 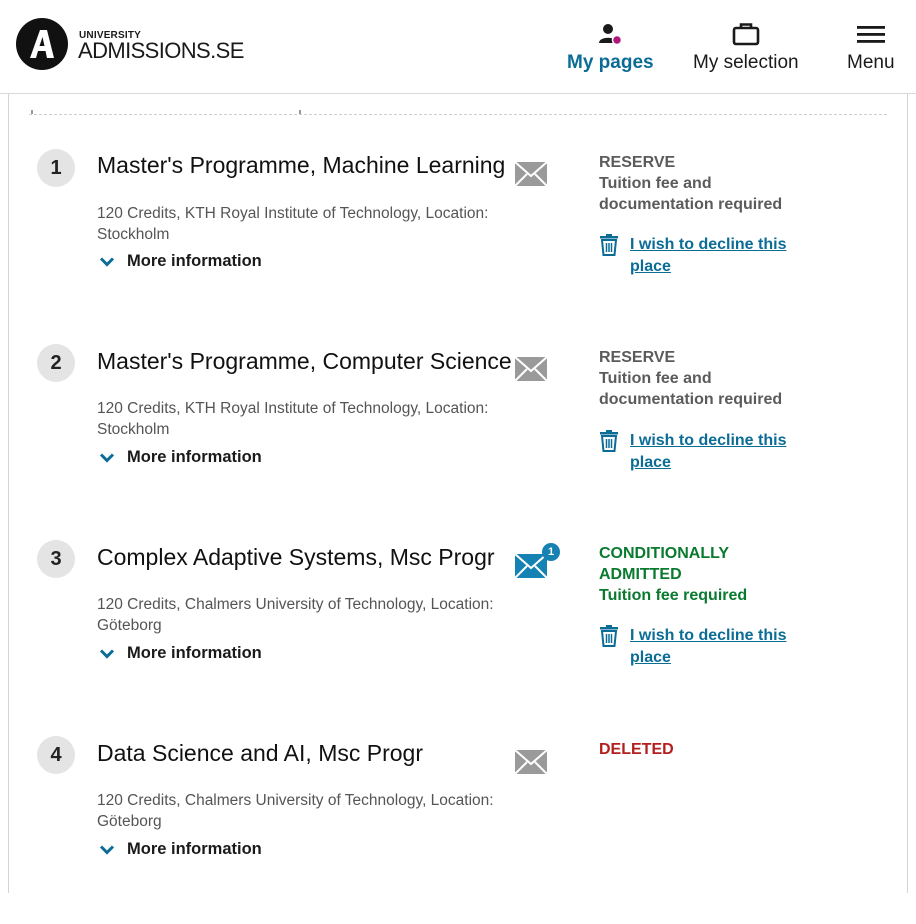 I want to click on status-block: DELETED, so click(x=709, y=749).